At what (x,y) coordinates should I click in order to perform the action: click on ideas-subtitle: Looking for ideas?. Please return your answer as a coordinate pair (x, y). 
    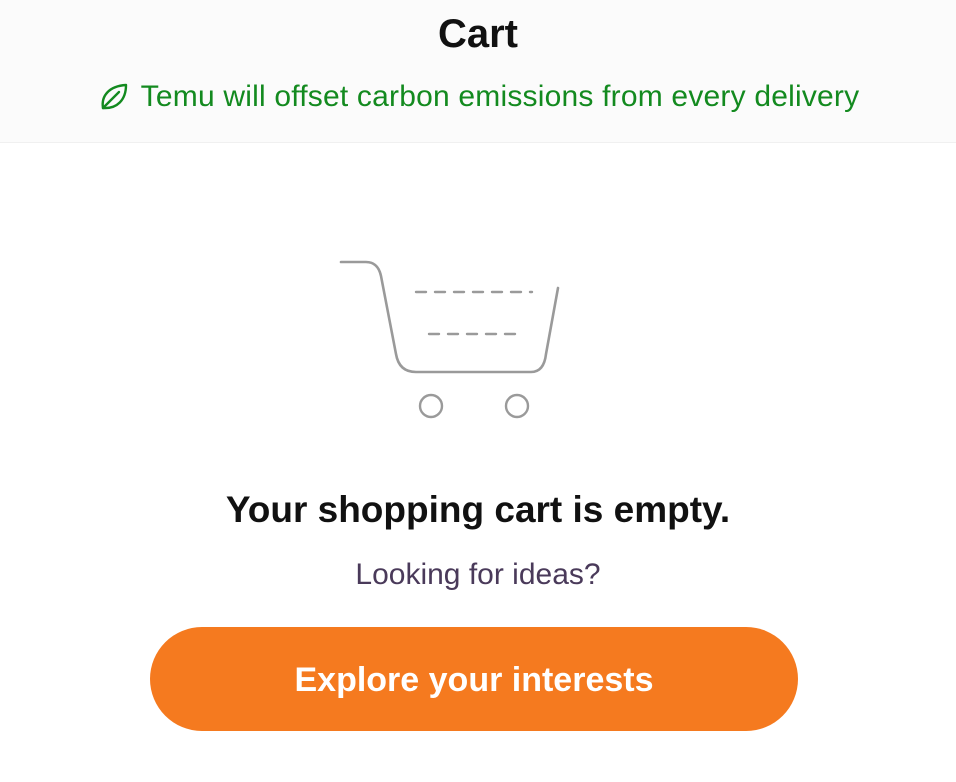
    Looking at the image, I should click on (478, 574).